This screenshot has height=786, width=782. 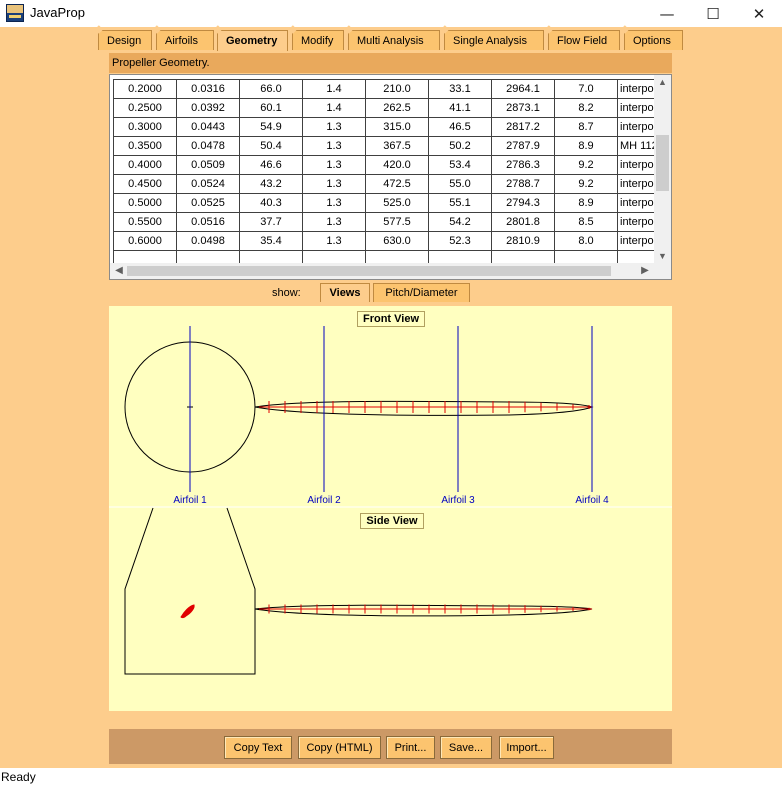 I want to click on horizontal-scrollbar: ◀ ▶, so click(x=390, y=271).